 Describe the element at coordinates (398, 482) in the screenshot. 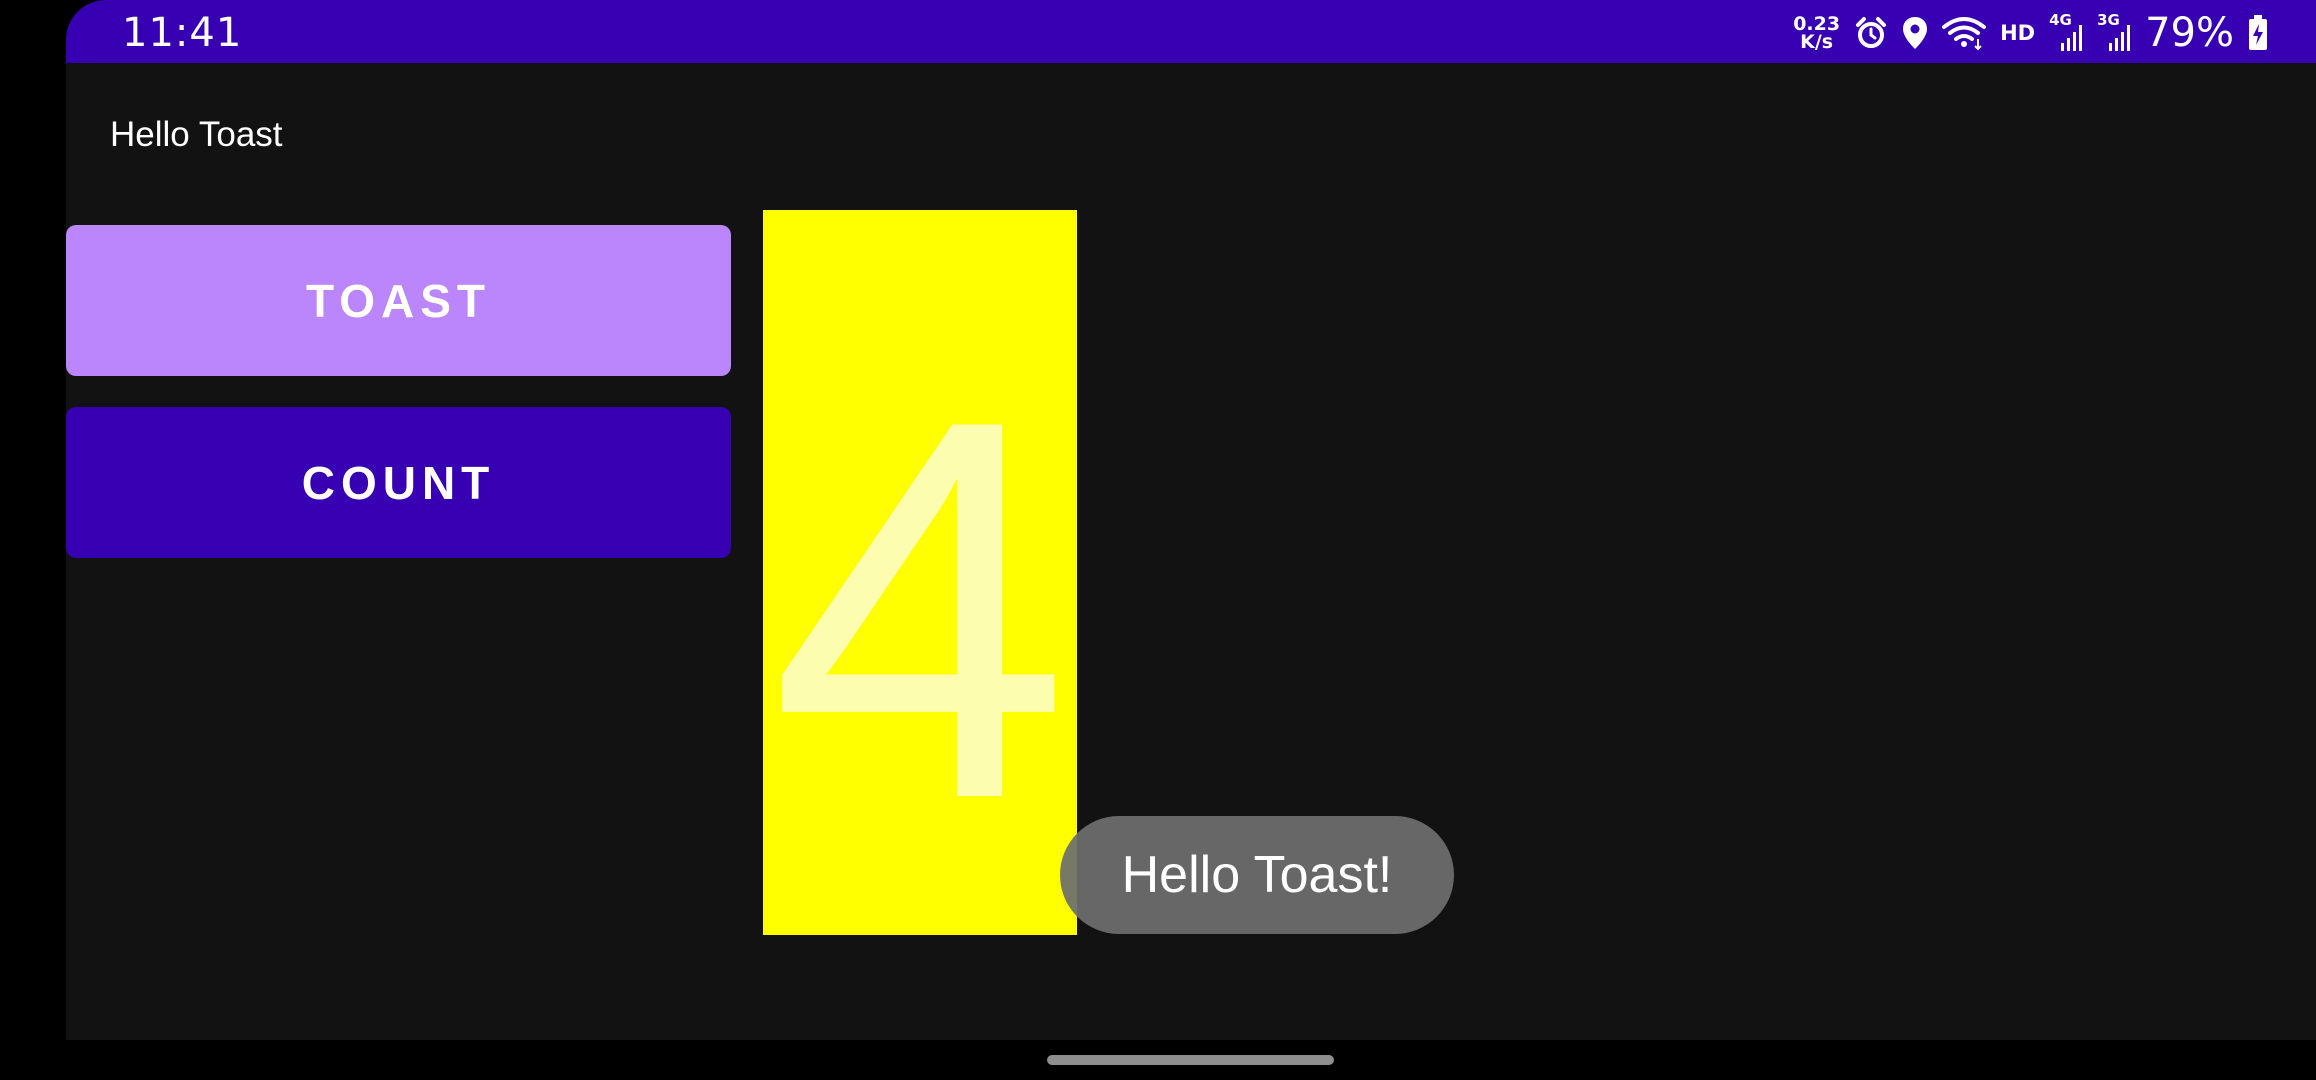

I see `count-button: COUNT` at that location.